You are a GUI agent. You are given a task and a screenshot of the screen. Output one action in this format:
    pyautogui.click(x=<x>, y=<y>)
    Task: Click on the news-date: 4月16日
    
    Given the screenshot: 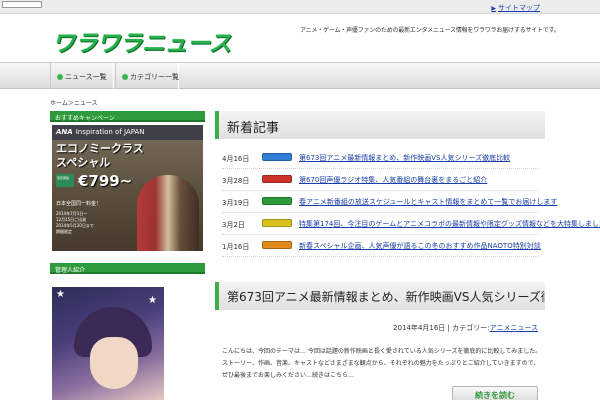 What is the action you would take?
    pyautogui.click(x=236, y=159)
    